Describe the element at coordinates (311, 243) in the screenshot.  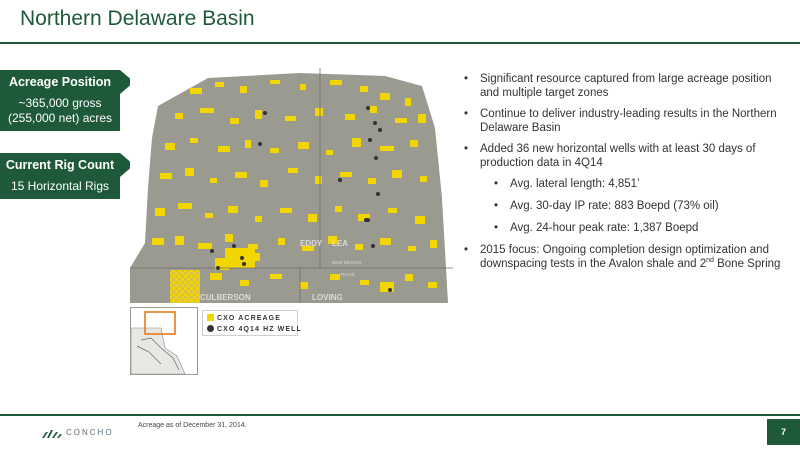
I see `county-label-eddy: EDDY` at that location.